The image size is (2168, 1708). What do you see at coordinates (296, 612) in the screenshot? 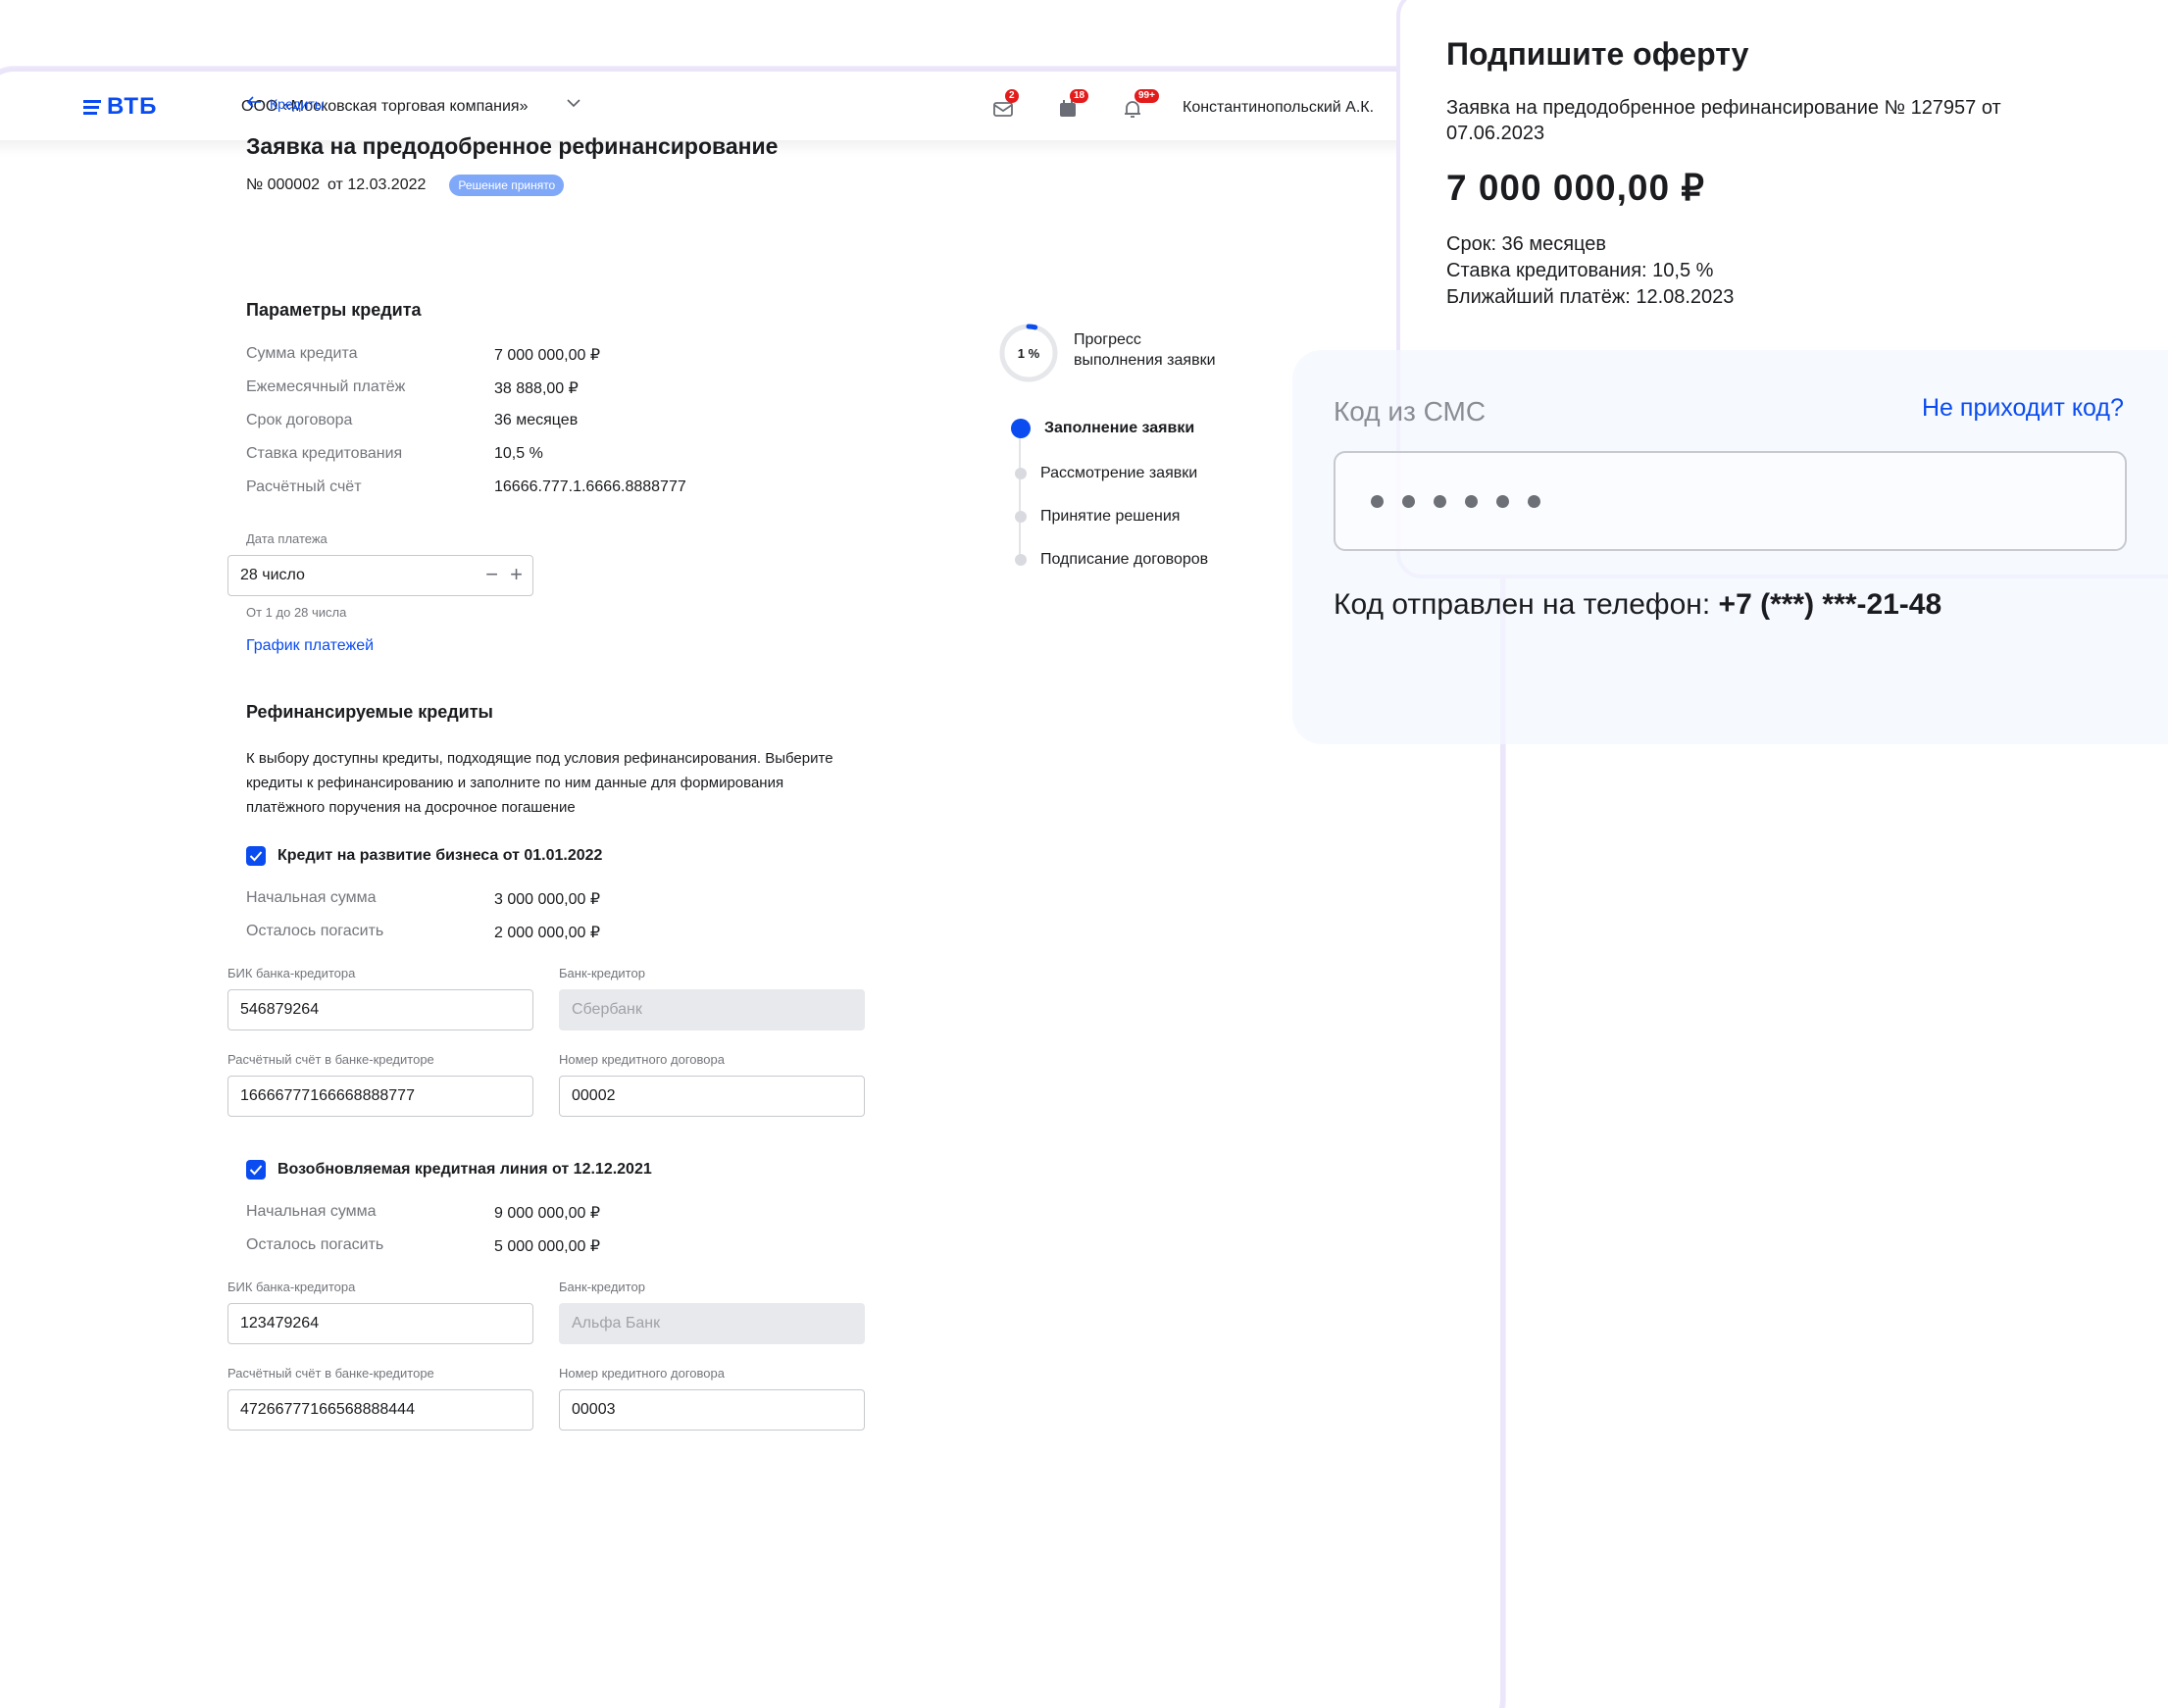
I see `payment-date-hint: От 1 до 28 числа` at bounding box center [296, 612].